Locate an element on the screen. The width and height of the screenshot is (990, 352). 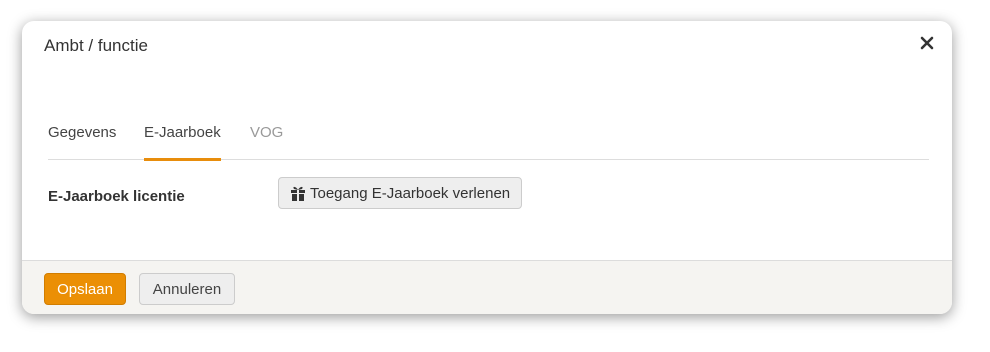
license-label: E-Jaarboek licentie is located at coordinates (116, 196).